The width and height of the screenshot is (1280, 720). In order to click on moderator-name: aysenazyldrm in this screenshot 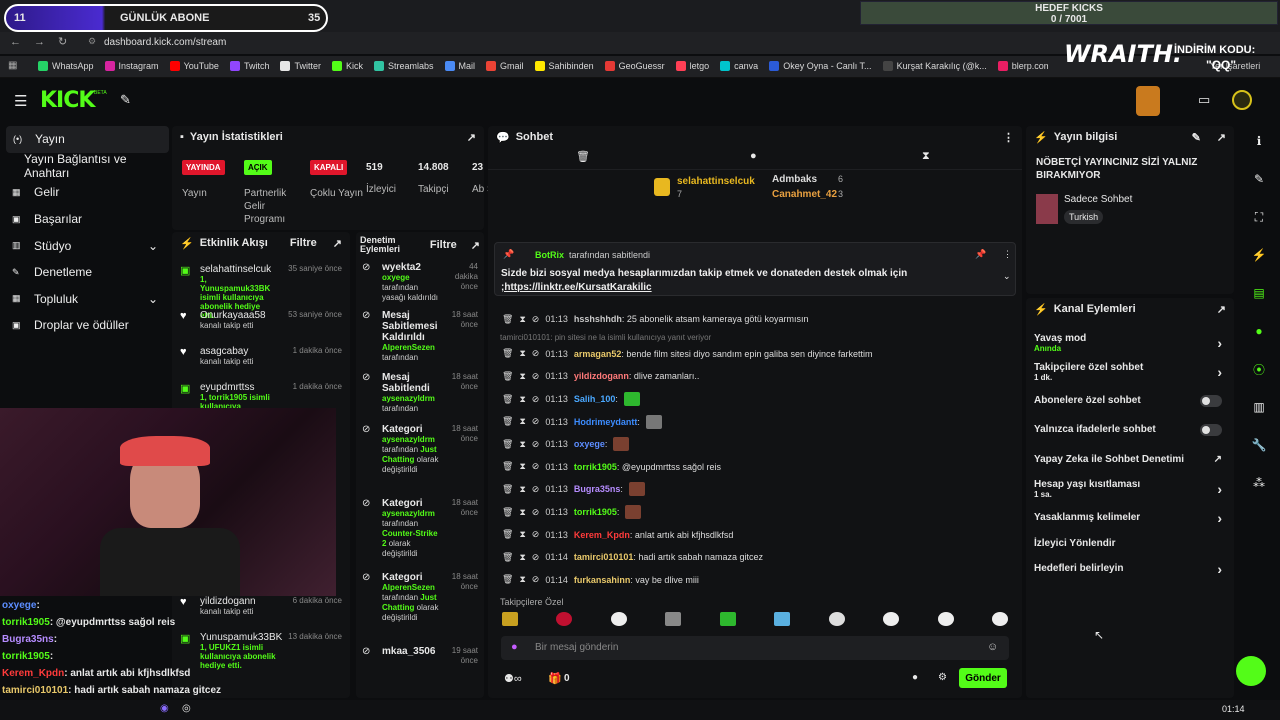, I will do `click(408, 513)`.